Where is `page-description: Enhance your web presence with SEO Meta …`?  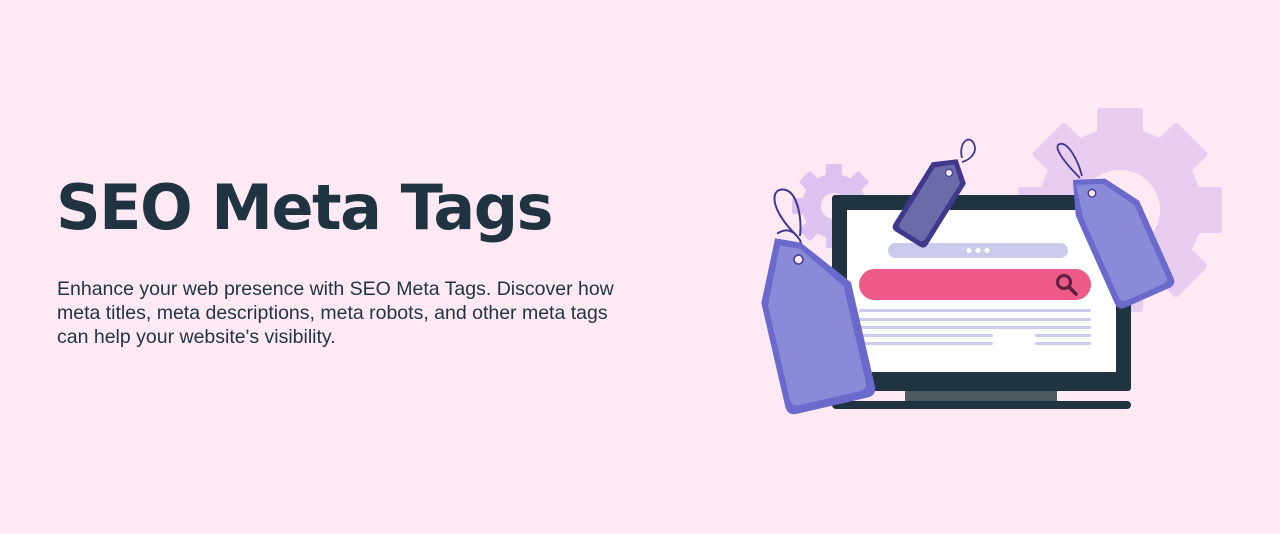
page-description: Enhance your web presence with SEO Meta … is located at coordinates (387, 313).